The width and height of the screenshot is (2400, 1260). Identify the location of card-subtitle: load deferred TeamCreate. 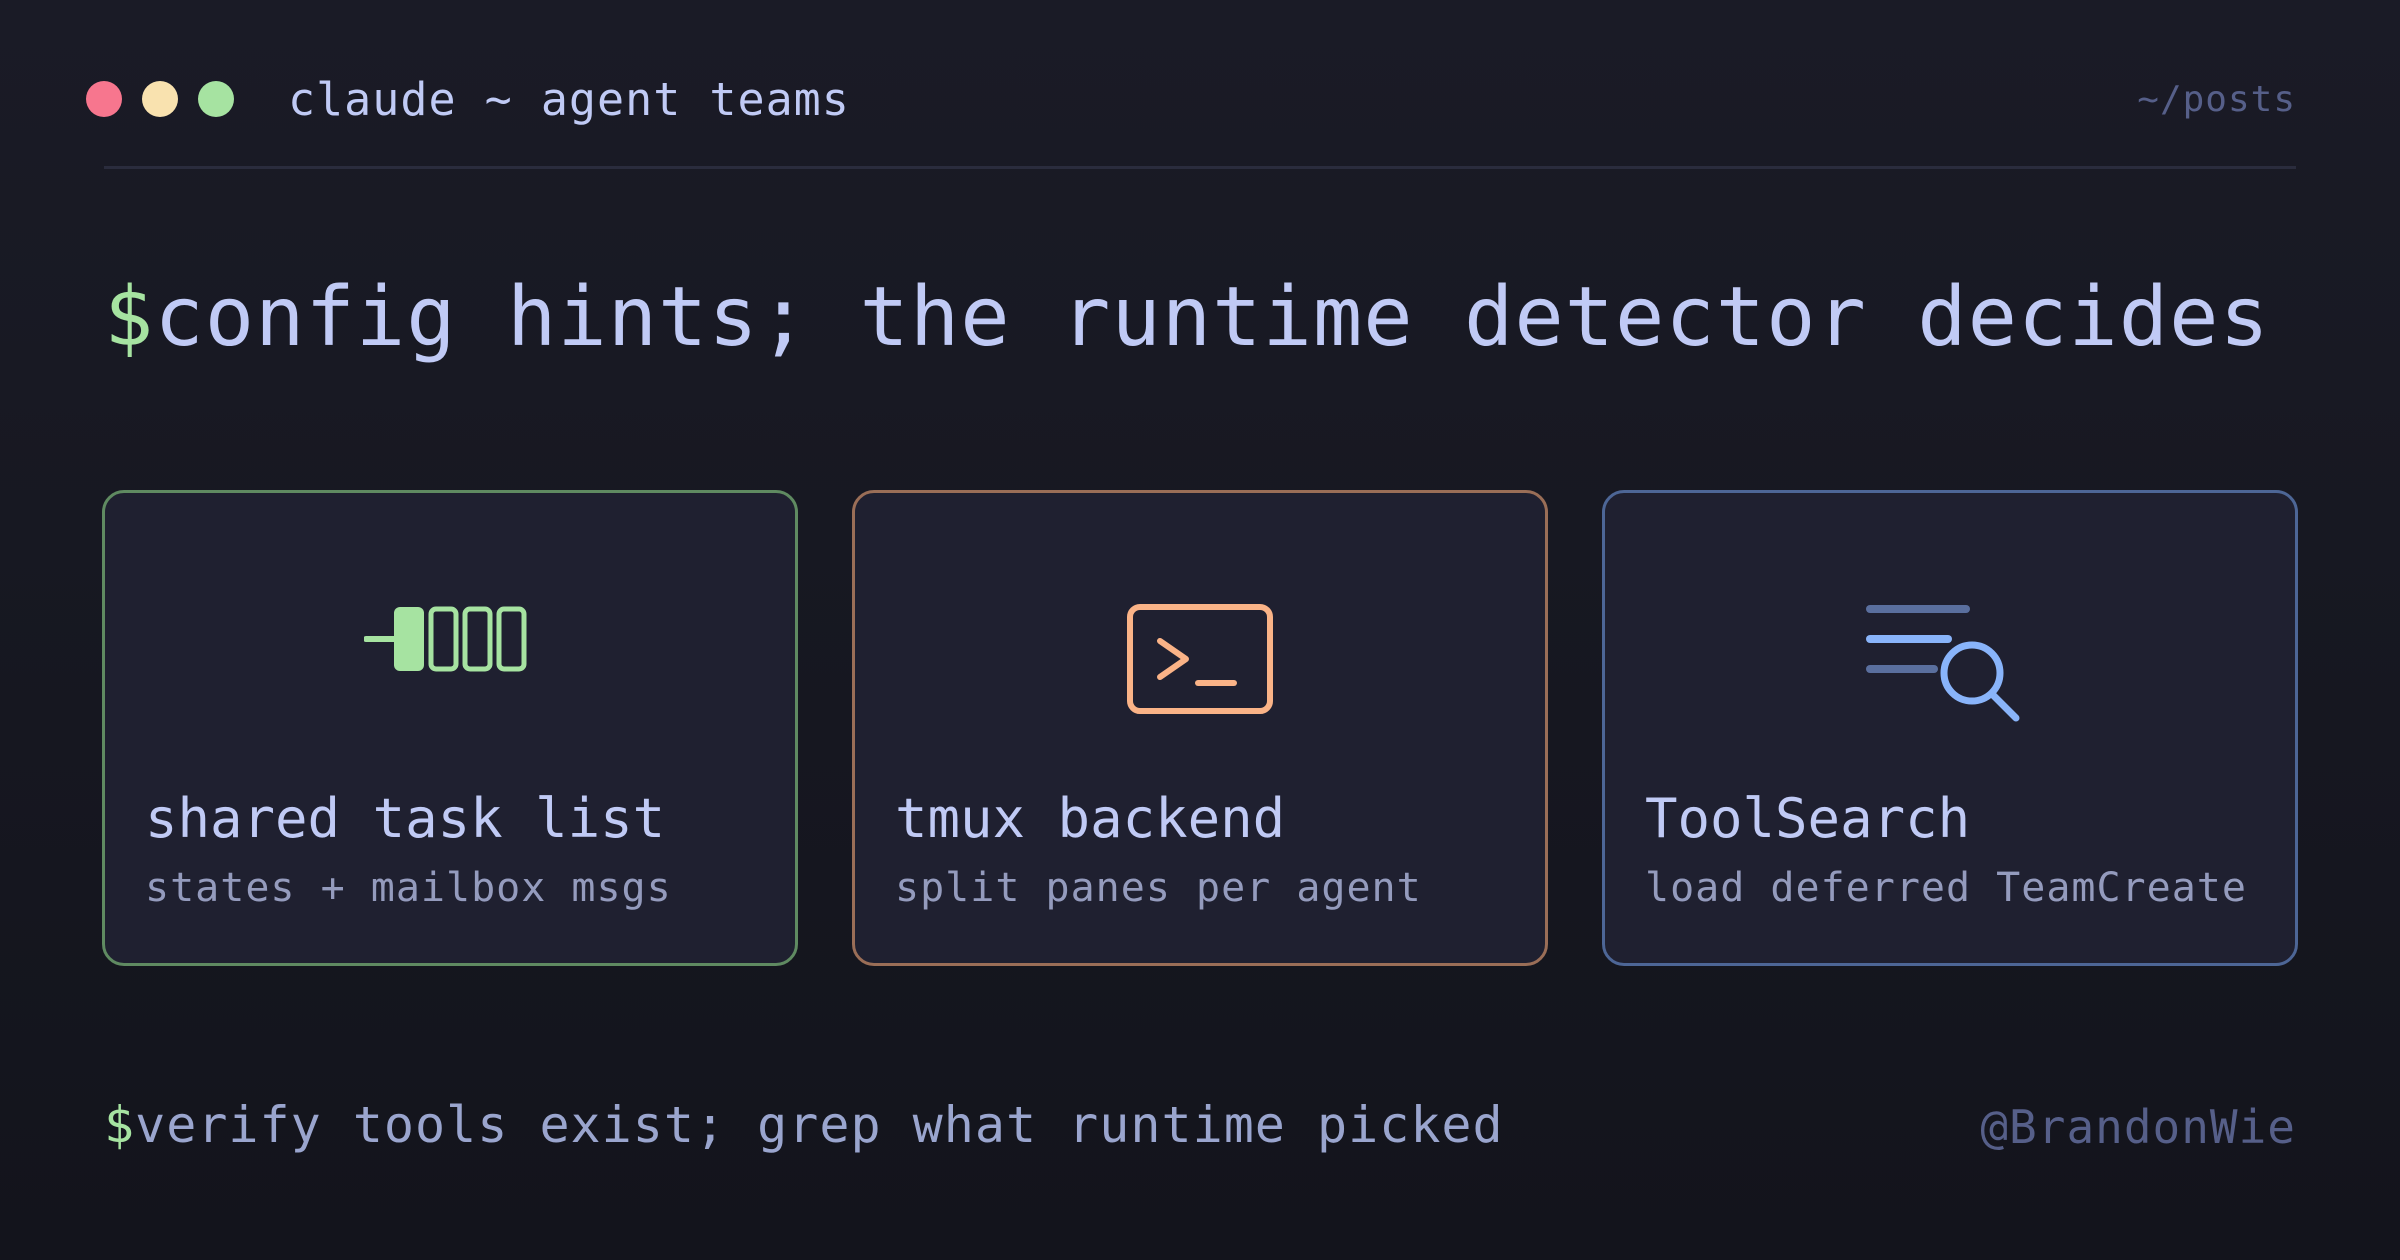
(1946, 888).